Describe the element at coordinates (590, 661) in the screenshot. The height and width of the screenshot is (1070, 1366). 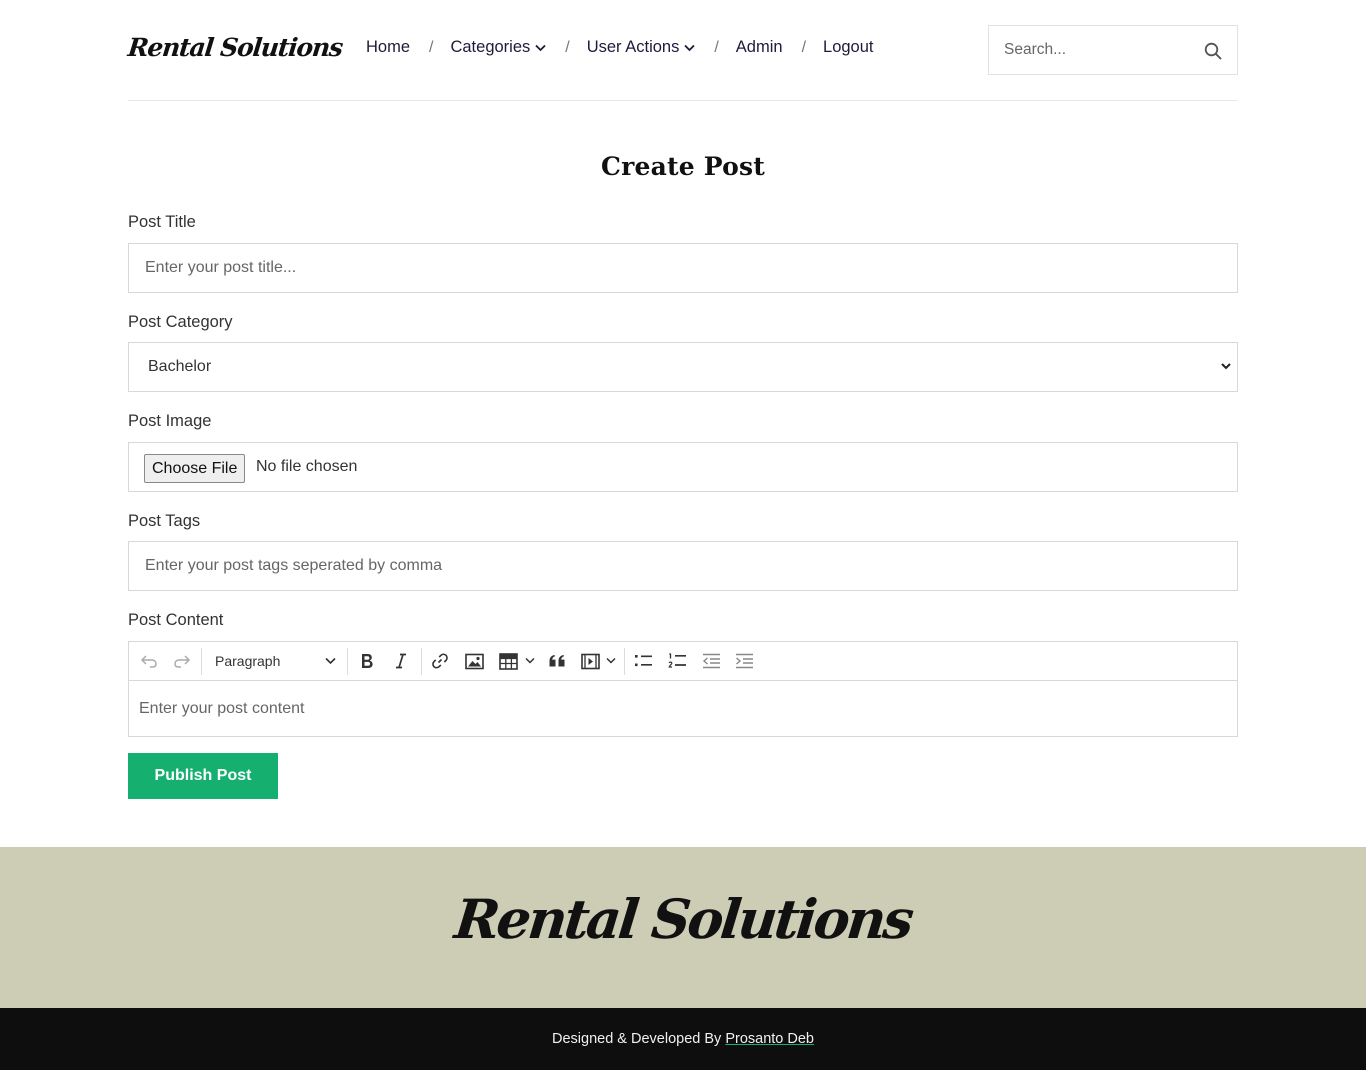
I see `media-icon` at that location.